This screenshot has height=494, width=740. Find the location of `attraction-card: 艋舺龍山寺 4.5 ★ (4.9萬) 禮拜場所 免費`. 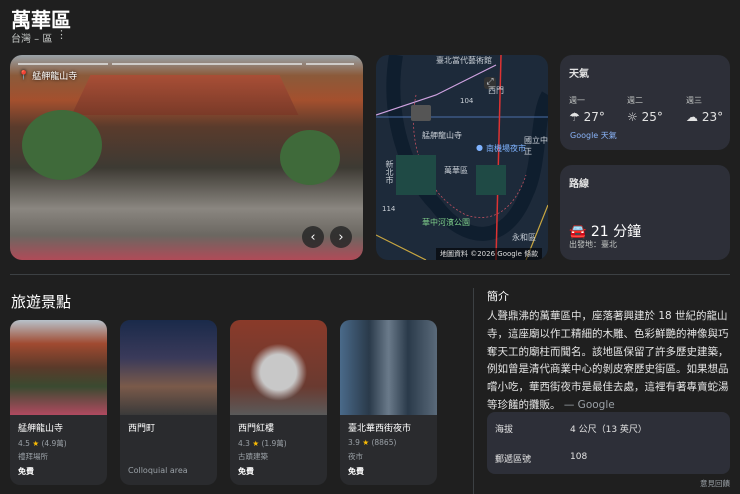

attraction-card: 艋舺龍山寺 4.5 ★ (4.9萬) 禮拜場所 免費 is located at coordinates (58, 402).